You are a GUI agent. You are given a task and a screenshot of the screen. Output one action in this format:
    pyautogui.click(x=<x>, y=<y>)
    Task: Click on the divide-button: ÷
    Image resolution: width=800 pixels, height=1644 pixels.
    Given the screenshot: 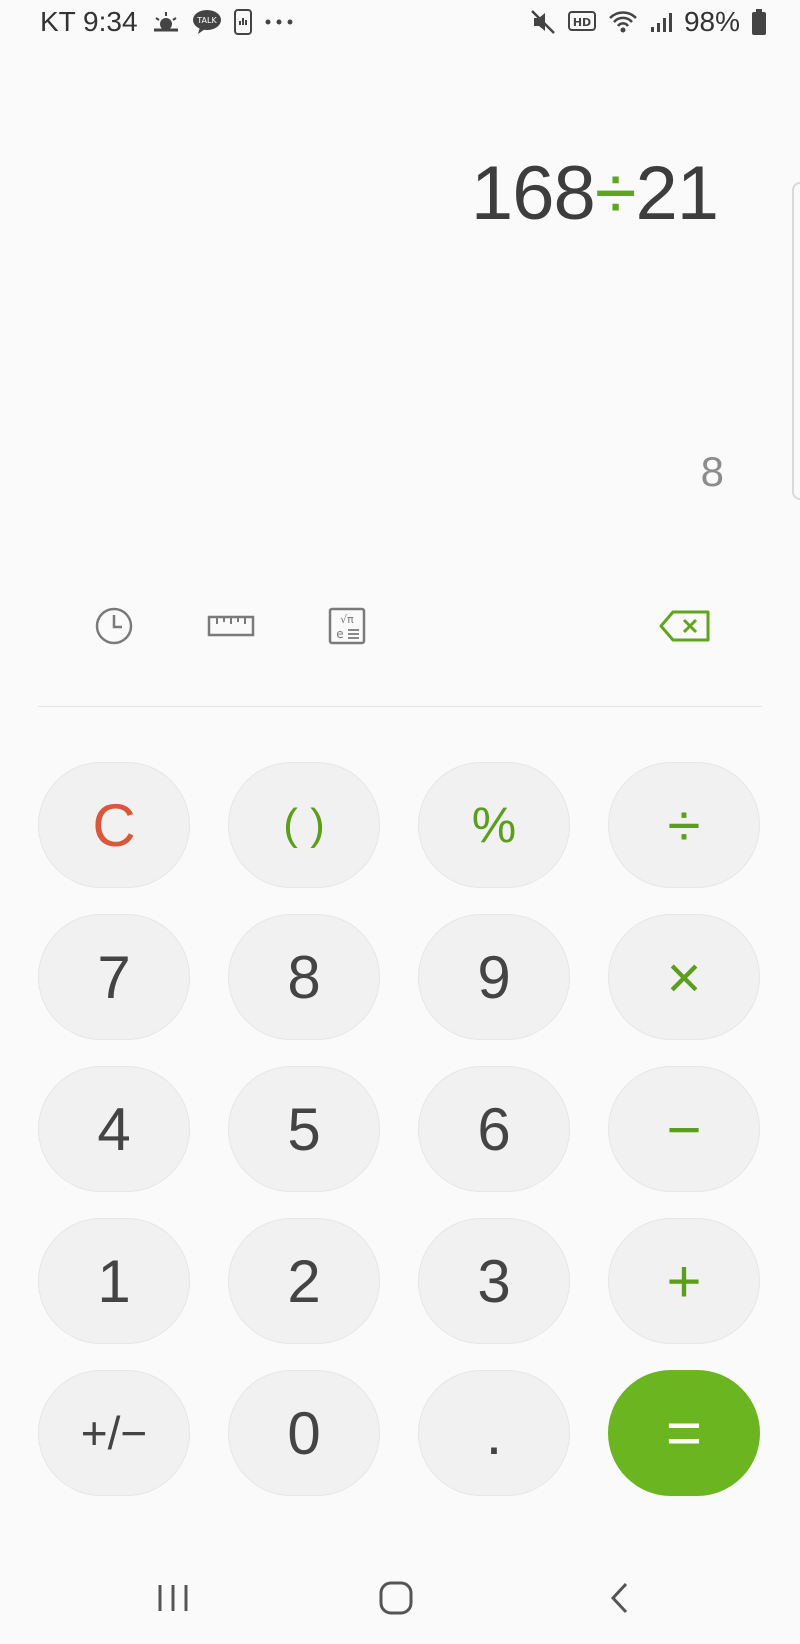 What is the action you would take?
    pyautogui.click(x=684, y=825)
    